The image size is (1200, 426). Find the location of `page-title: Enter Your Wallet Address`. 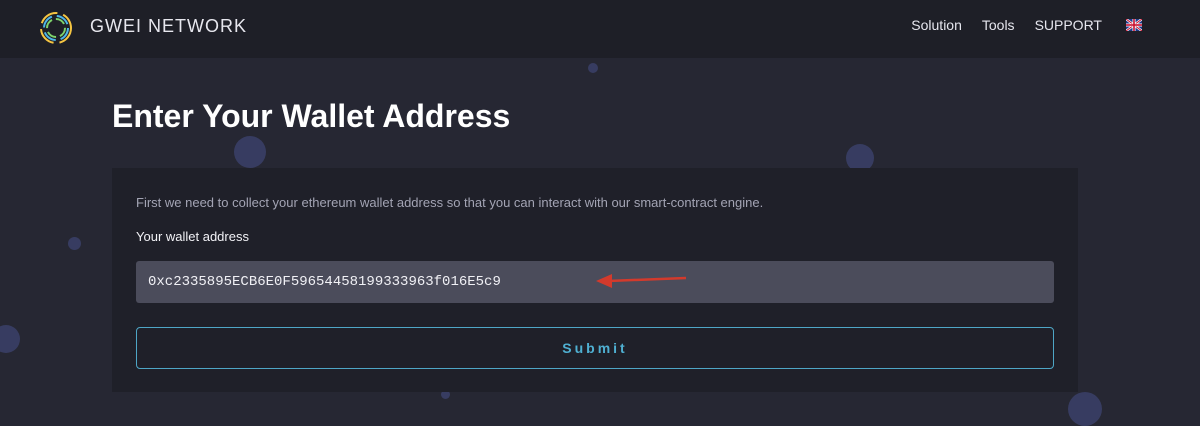

page-title: Enter Your Wallet Address is located at coordinates (311, 116).